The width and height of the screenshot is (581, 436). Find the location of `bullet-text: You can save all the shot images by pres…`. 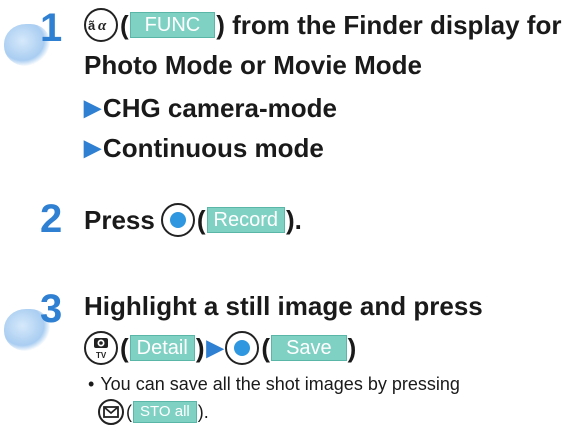

bullet-text: You can save all the shot images by pres… is located at coordinates (280, 384).